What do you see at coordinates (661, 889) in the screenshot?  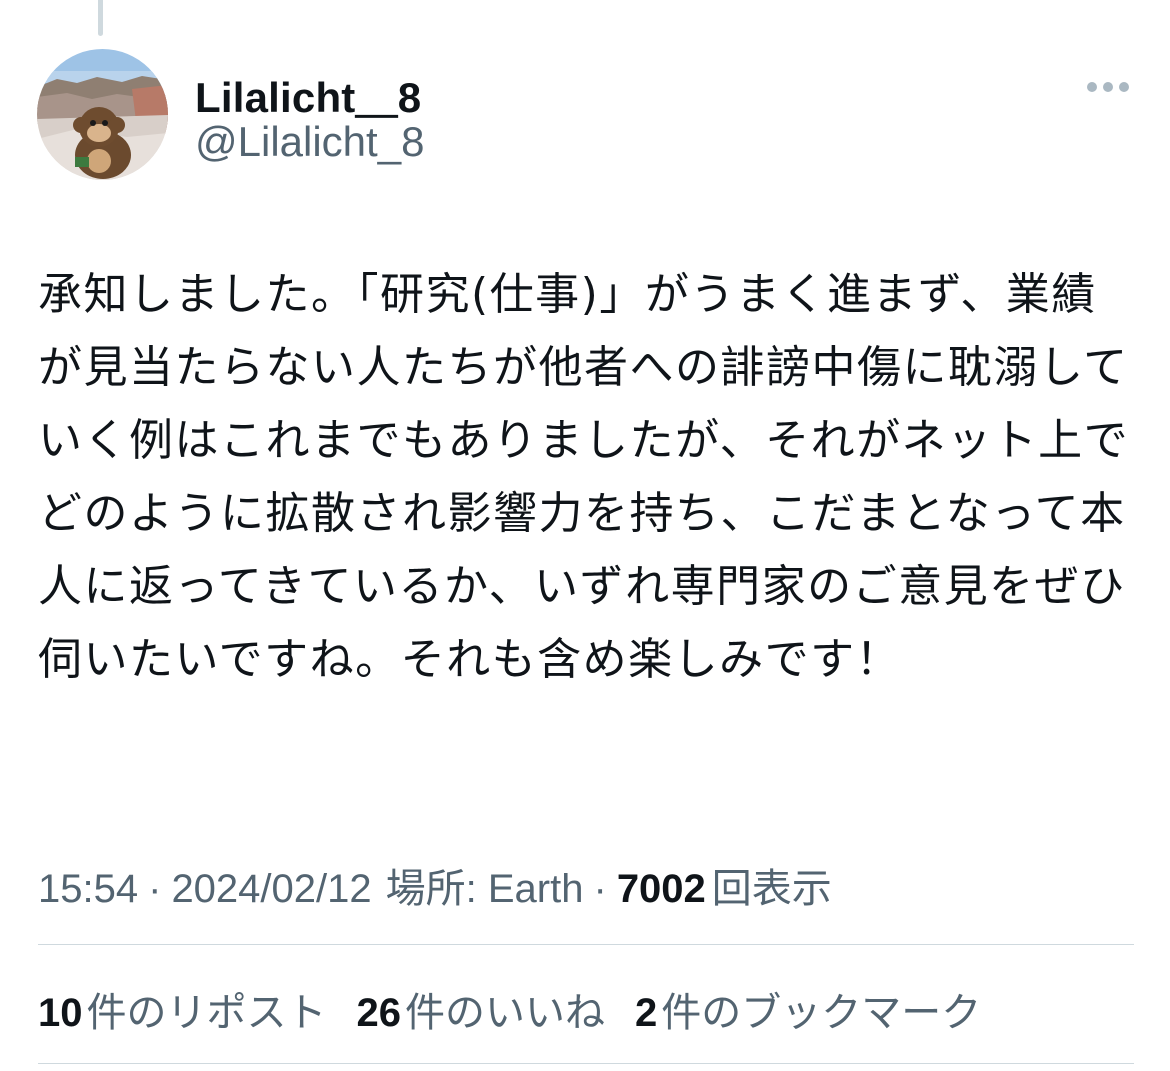 I see `views-count: 7002` at bounding box center [661, 889].